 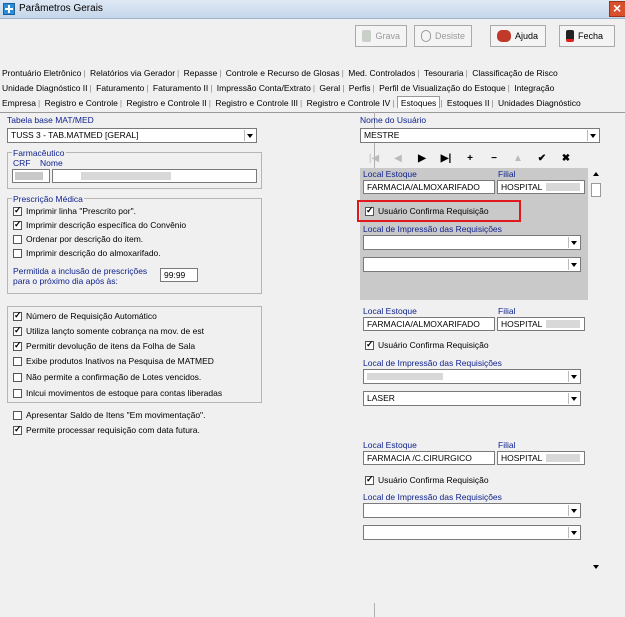 What do you see at coordinates (87, 253) in the screenshot?
I see `chk-imprimir-almoxarifado: Imprimir descrição do almoxarifado.` at bounding box center [87, 253].